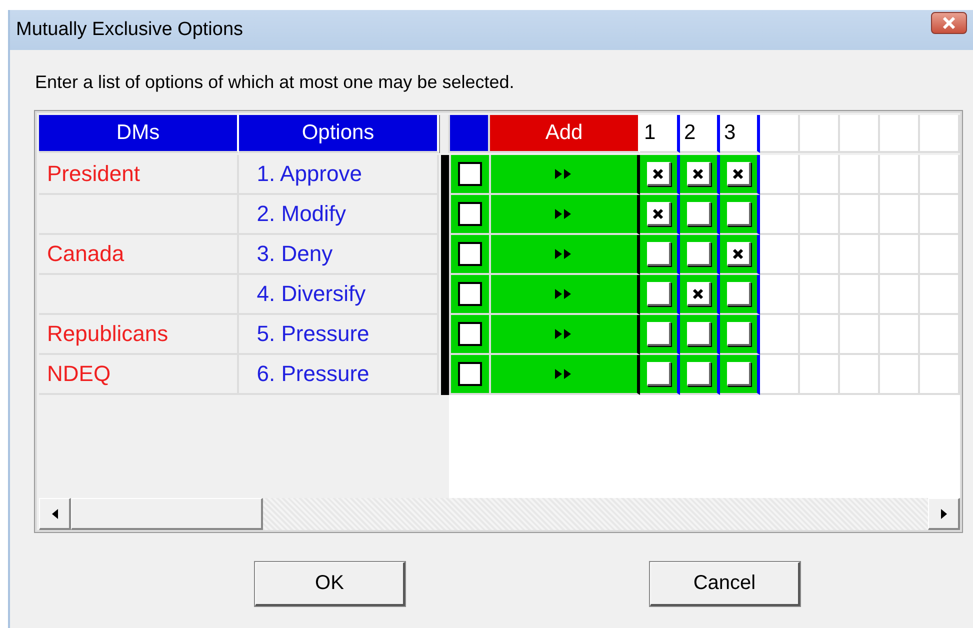 This screenshot has width=973, height=628. What do you see at coordinates (167, 514) in the screenshot?
I see `scroll-thumb` at bounding box center [167, 514].